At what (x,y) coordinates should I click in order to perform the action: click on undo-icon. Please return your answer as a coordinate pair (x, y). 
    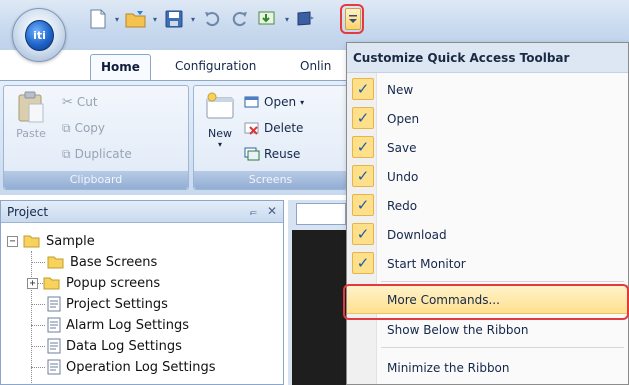
    Looking at the image, I should click on (212, 19).